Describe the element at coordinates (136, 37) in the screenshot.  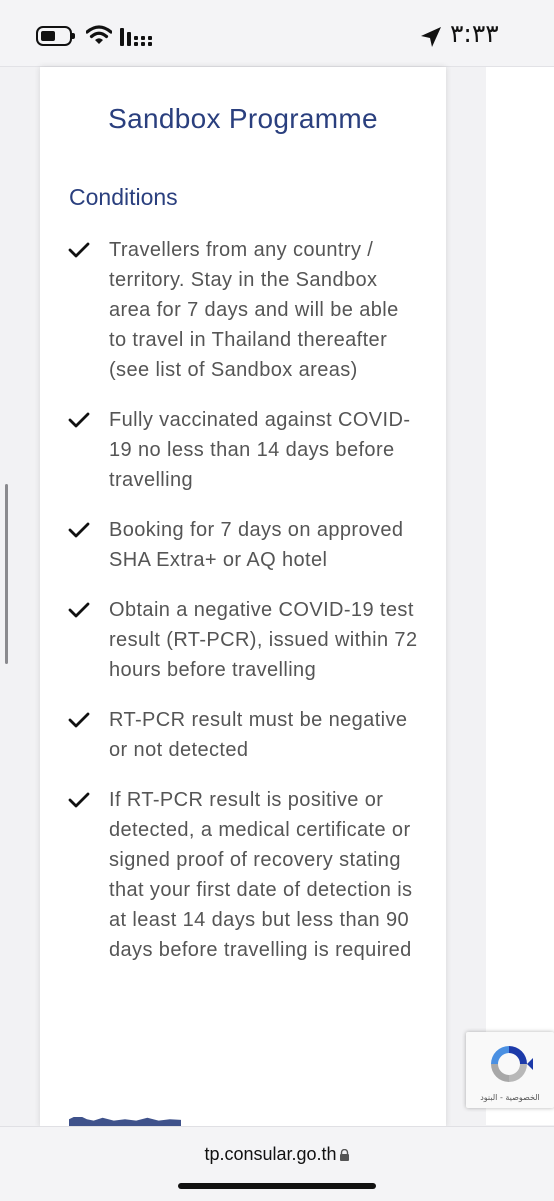
I see `cellular-signal-icon` at that location.